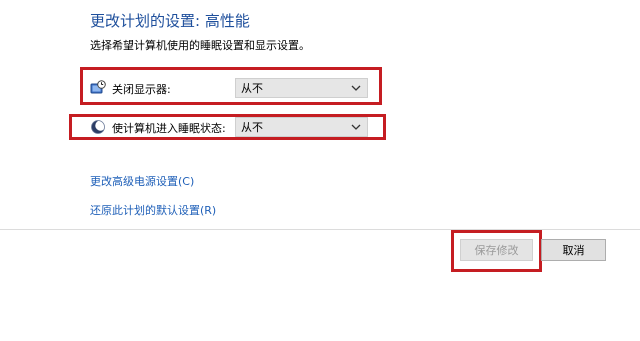  What do you see at coordinates (320, 229) in the screenshot?
I see `divider` at bounding box center [320, 229].